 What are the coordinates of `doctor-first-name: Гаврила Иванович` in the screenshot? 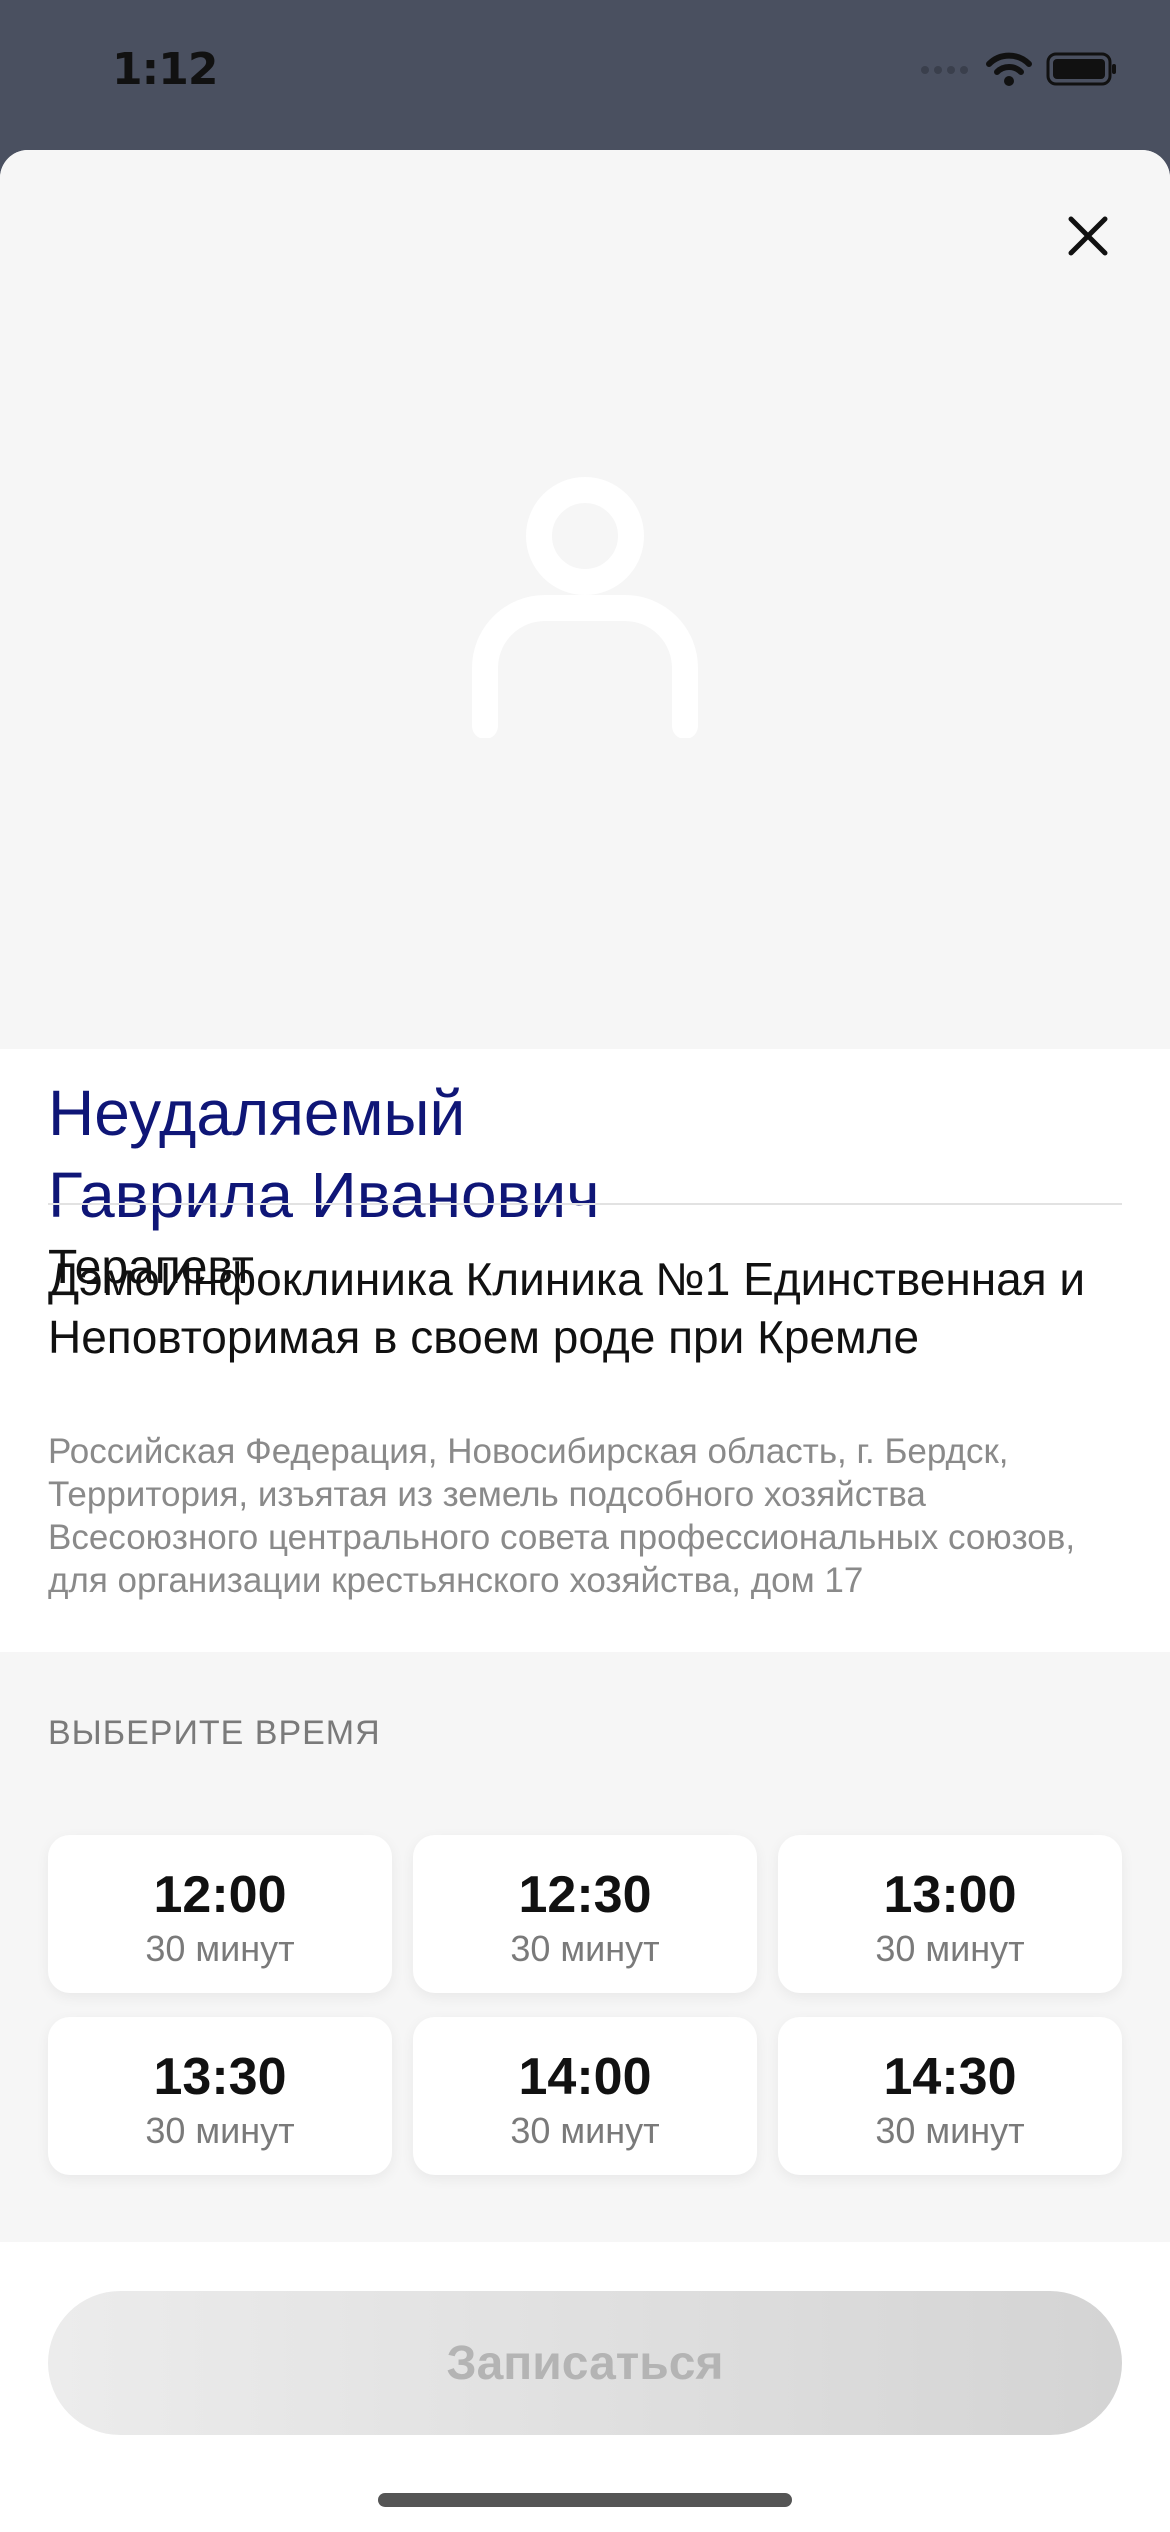 It's located at (324, 1195).